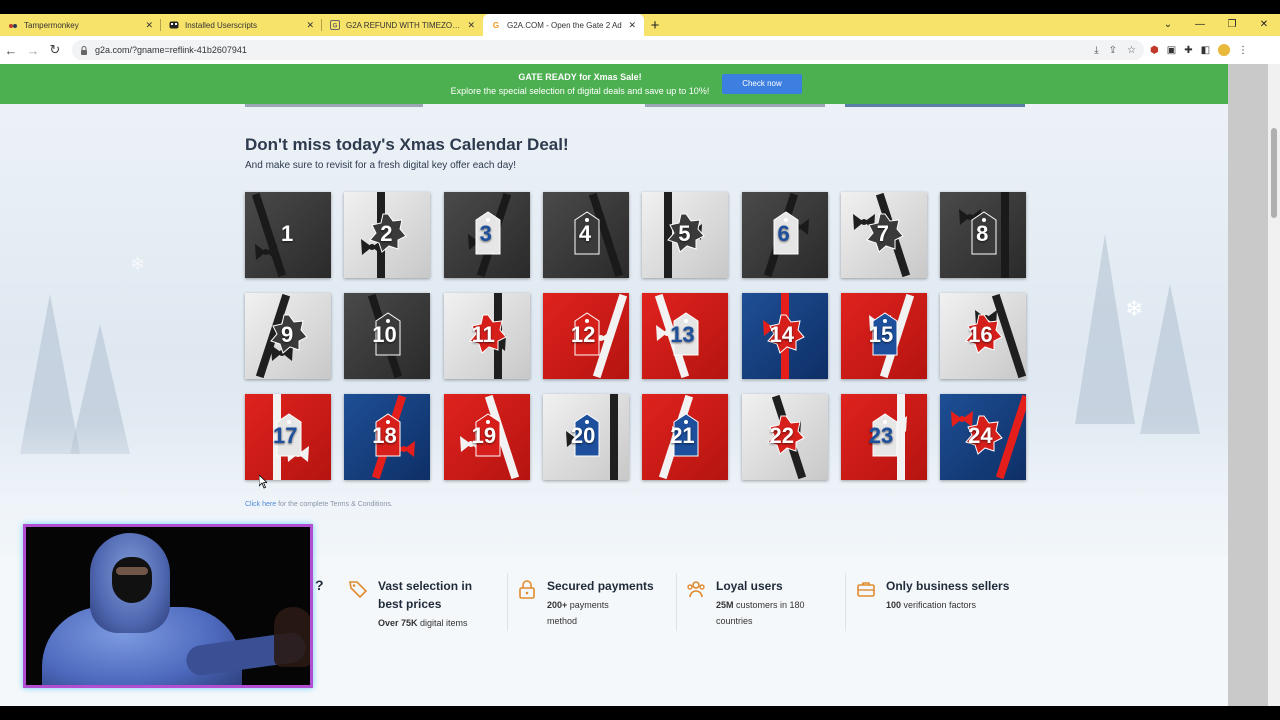 Image resolution: width=1280 pixels, height=720 pixels. Describe the element at coordinates (1131, 50) in the screenshot. I see `bookmark-star-icon: ☆` at that location.